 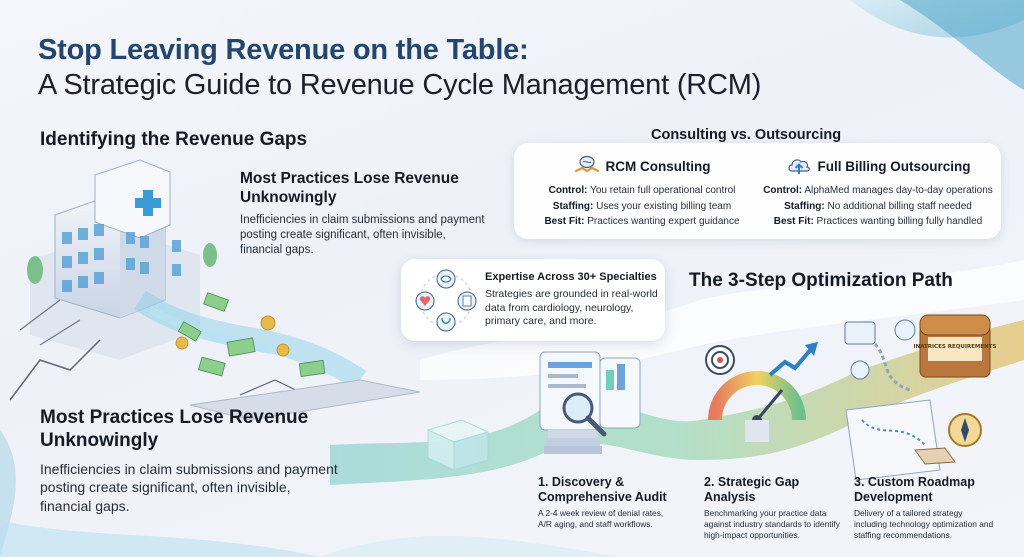 I want to click on revenue-loss-heading-top: Most Practices Lose Revenue Unknowingly, so click(x=349, y=188).